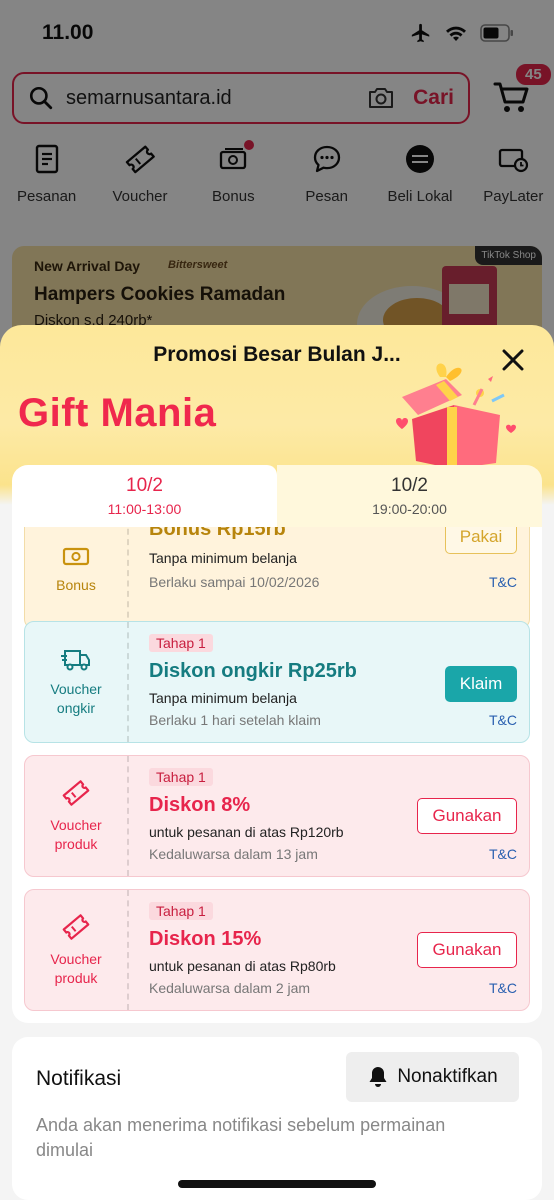 The height and width of the screenshot is (1200, 554). I want to click on voucher-type-label: Voucher ongkir, so click(76, 698).